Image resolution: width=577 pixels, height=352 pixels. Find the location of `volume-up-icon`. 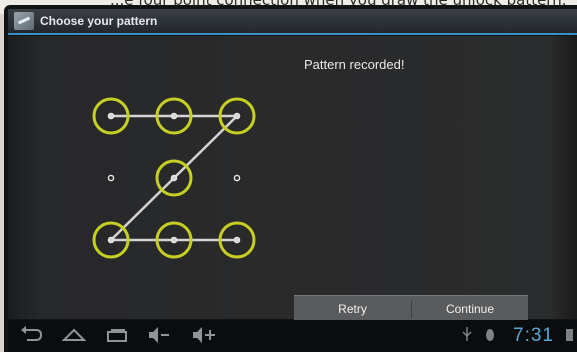

volume-up-icon is located at coordinates (205, 335).